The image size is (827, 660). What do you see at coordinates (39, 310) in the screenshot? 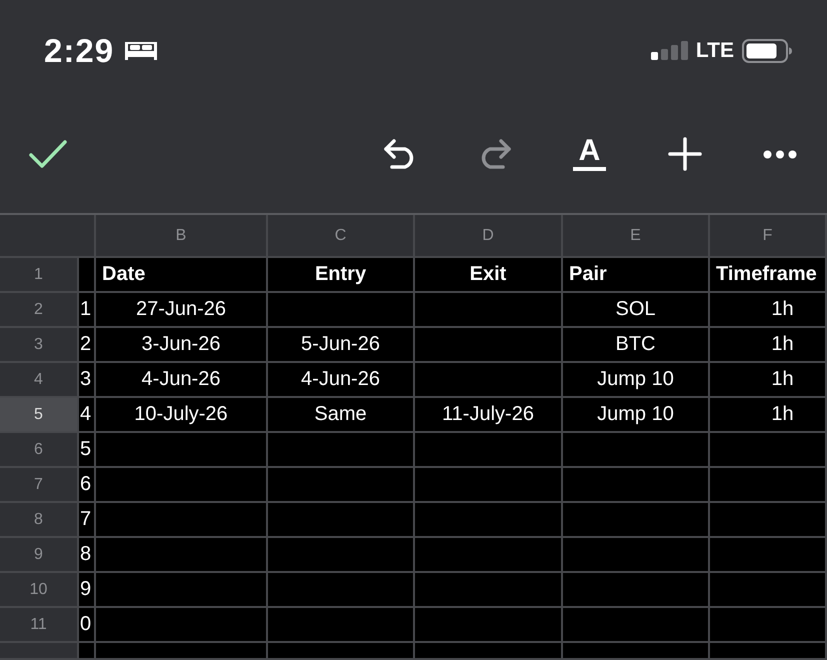
I see `row-header: 2` at bounding box center [39, 310].